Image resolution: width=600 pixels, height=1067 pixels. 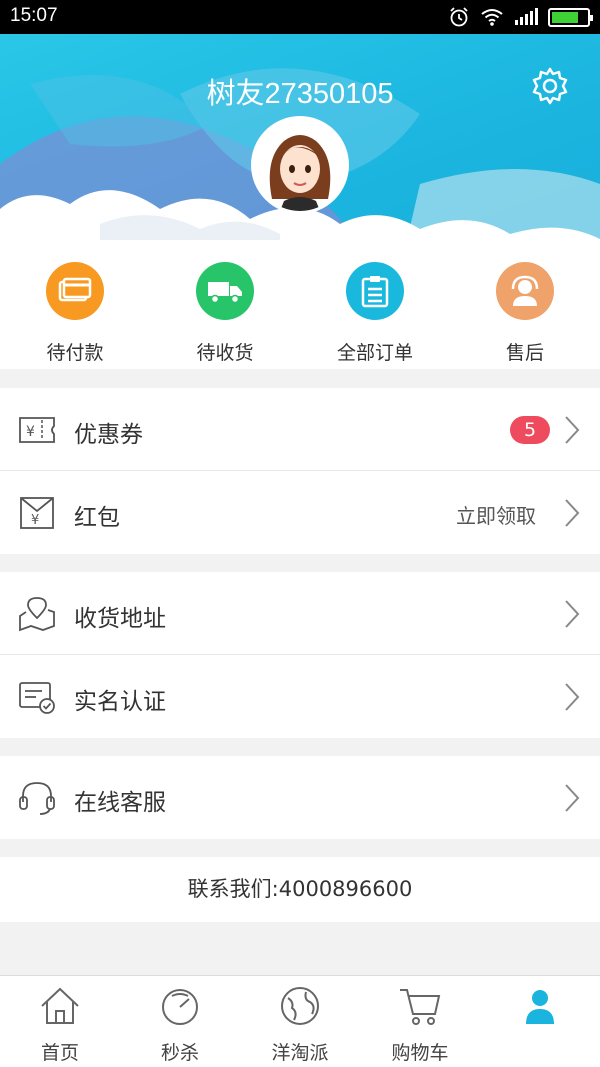 I want to click on tab-profile, so click(x=540, y=1011).